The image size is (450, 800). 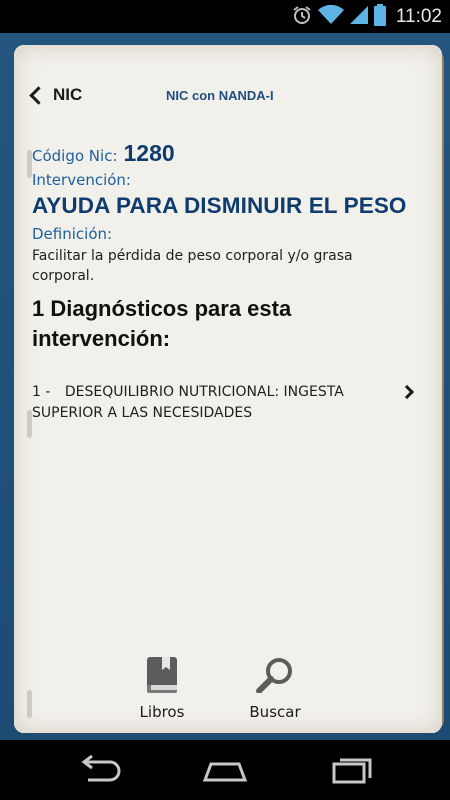 I want to click on battery-icon, so click(x=379, y=16).